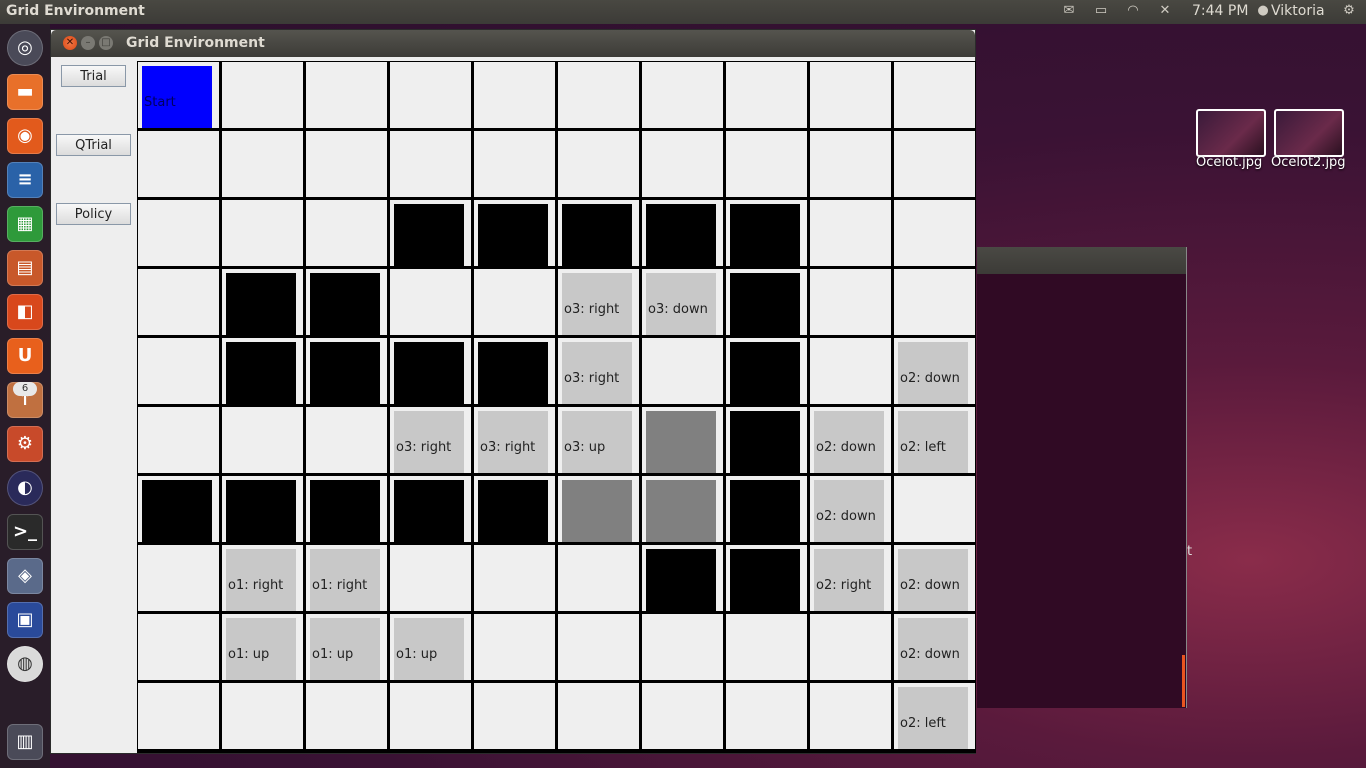  What do you see at coordinates (25, 444) in the screenshot?
I see `system-settings-icon: ⚙` at bounding box center [25, 444].